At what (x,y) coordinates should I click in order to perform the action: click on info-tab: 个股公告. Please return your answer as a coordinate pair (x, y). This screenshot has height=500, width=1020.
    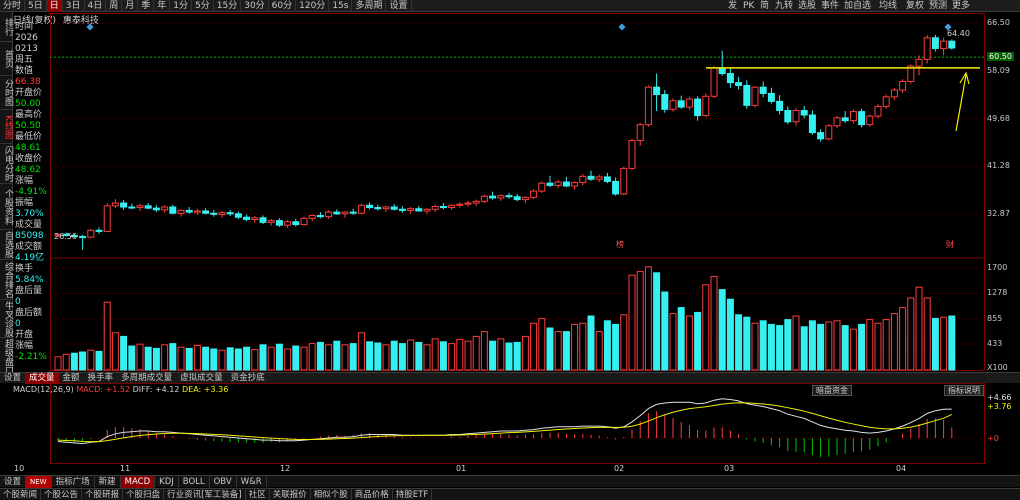
    Looking at the image, I should click on (62, 494).